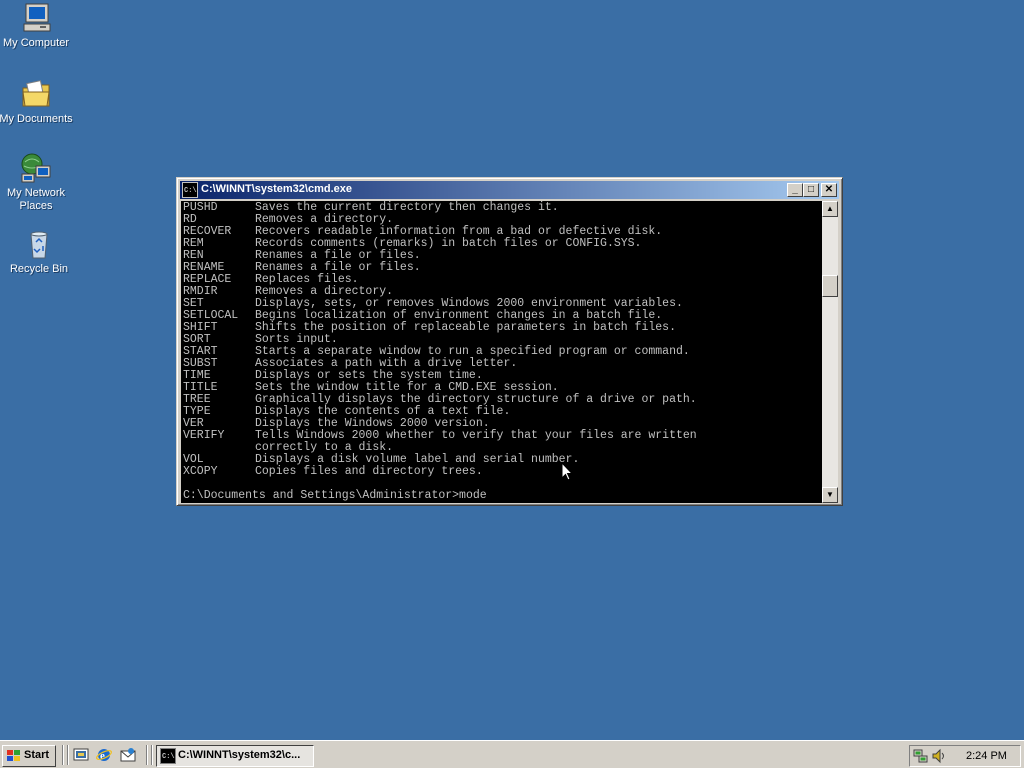  I want to click on arrow-up-icon: ▲, so click(830, 208).